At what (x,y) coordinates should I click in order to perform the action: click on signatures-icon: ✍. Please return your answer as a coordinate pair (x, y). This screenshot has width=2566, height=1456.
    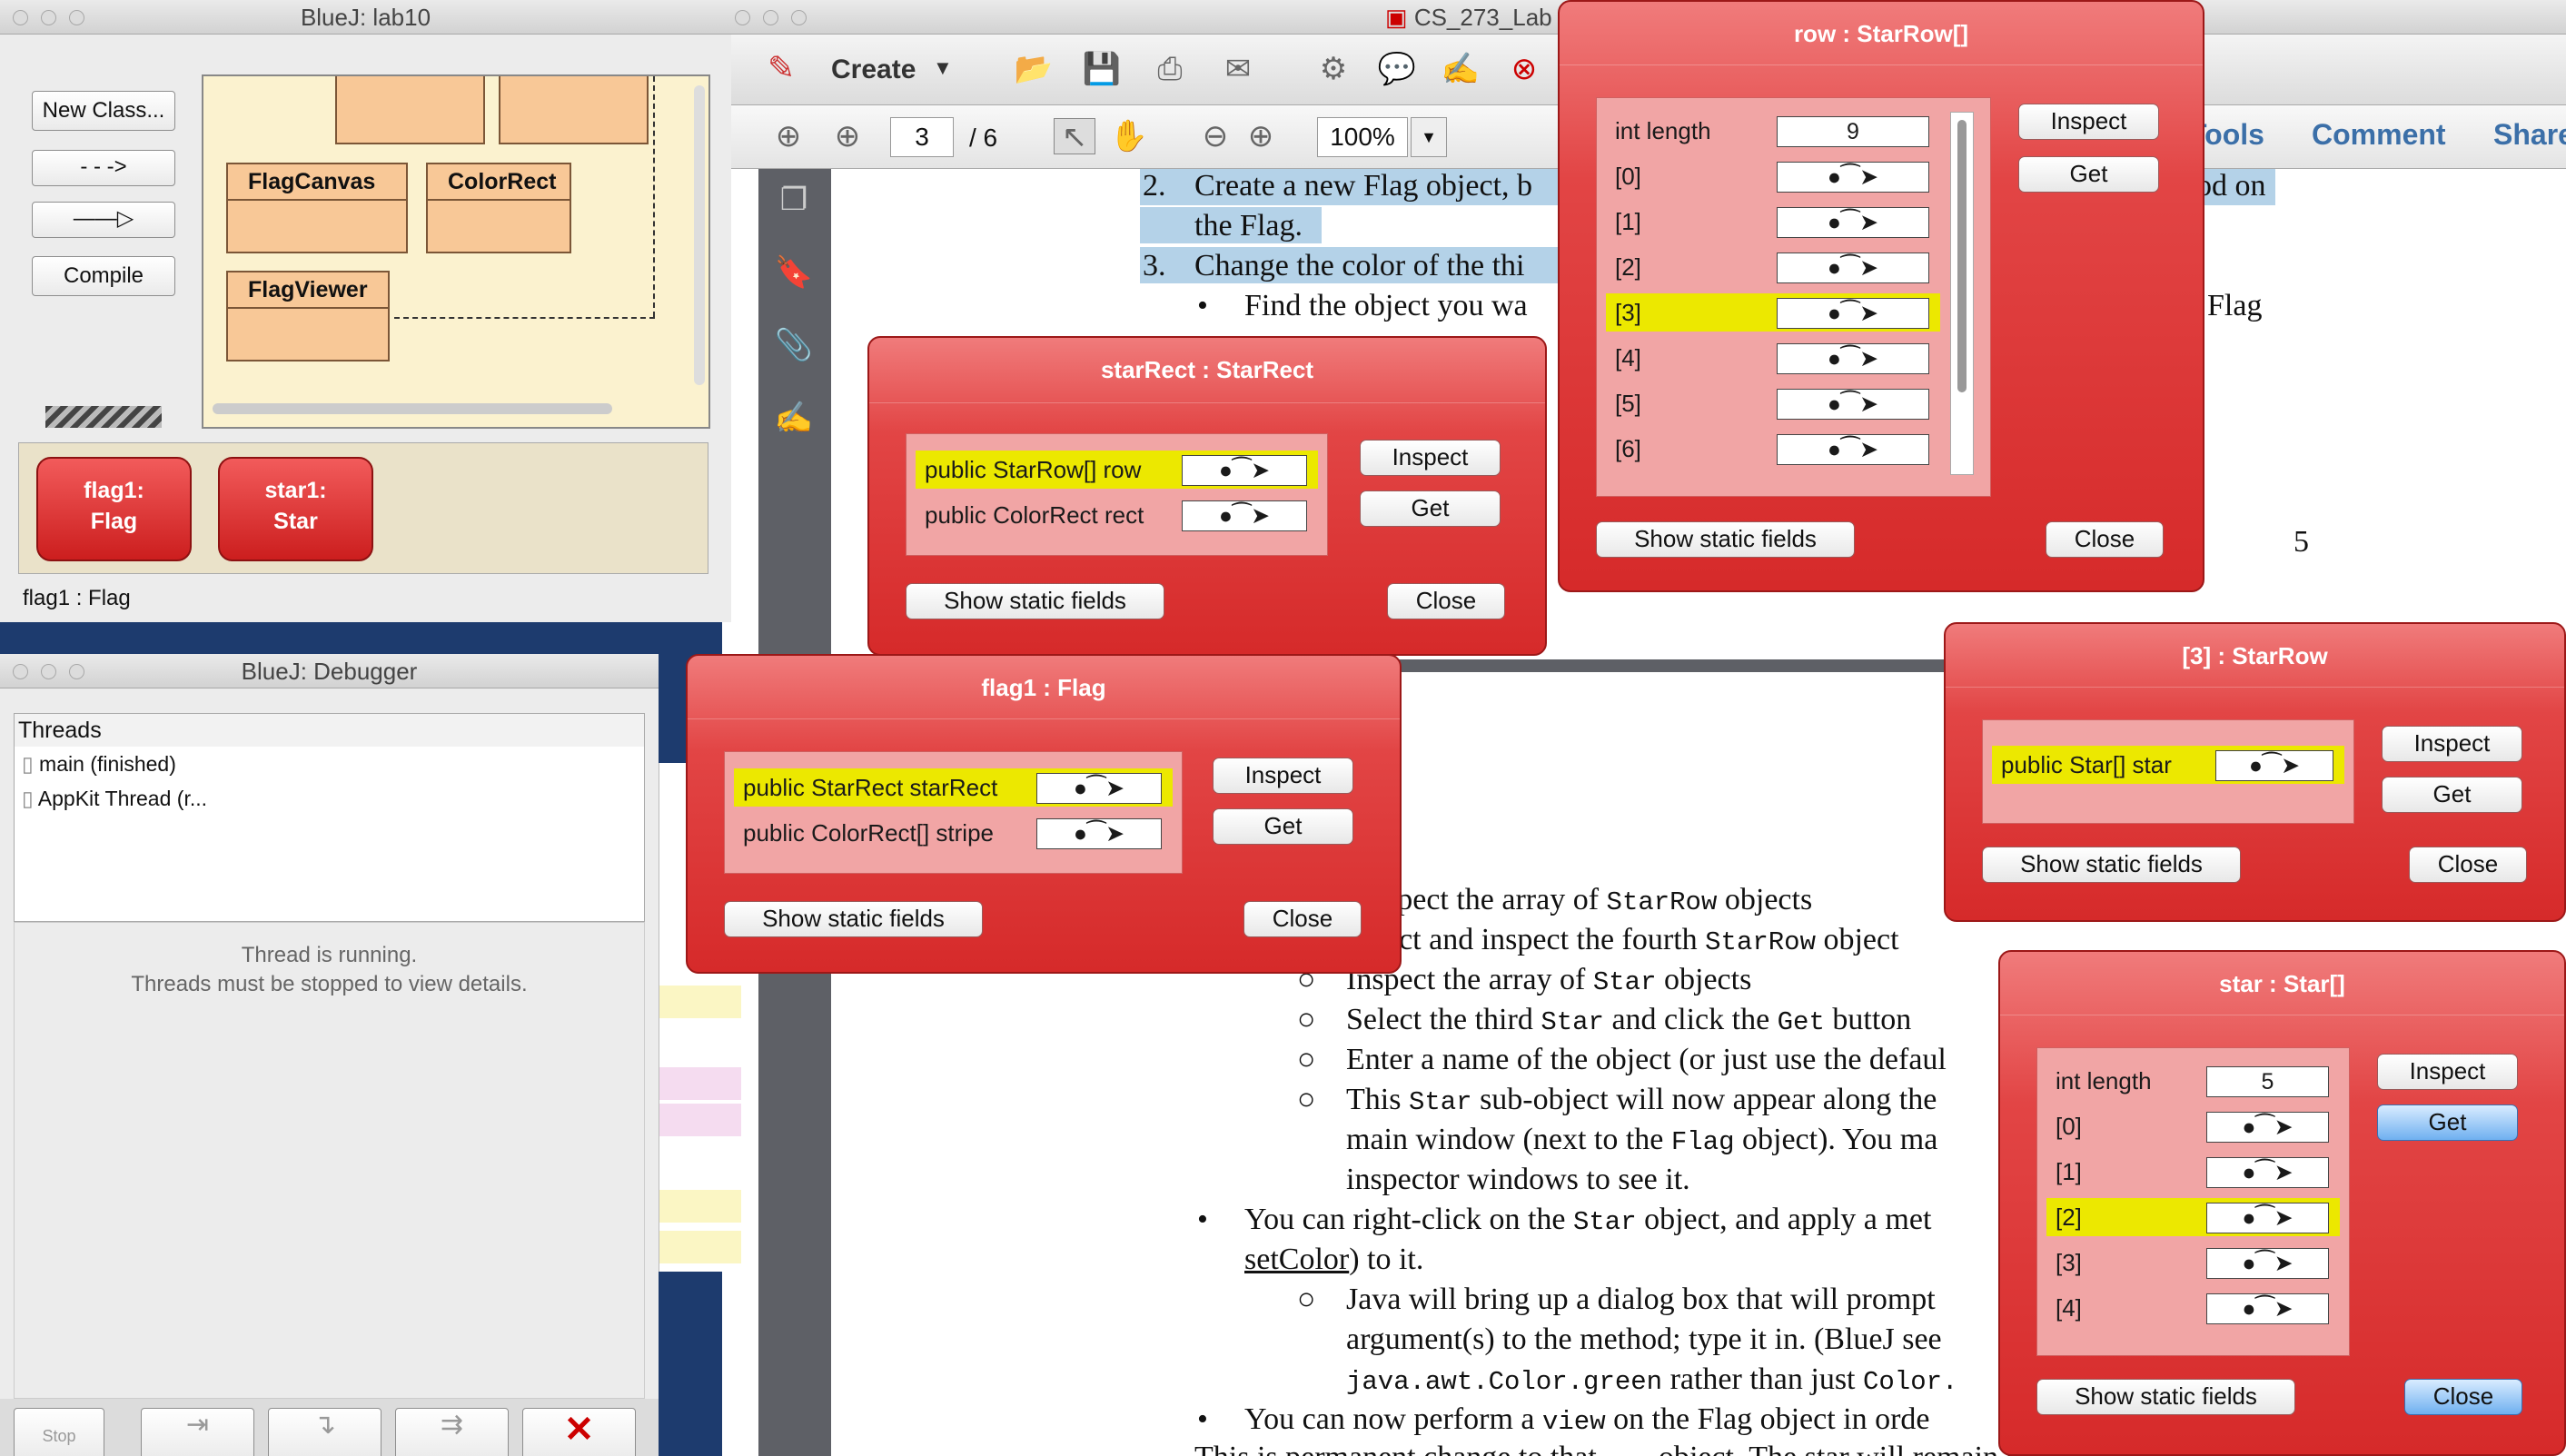
    Looking at the image, I should click on (794, 418).